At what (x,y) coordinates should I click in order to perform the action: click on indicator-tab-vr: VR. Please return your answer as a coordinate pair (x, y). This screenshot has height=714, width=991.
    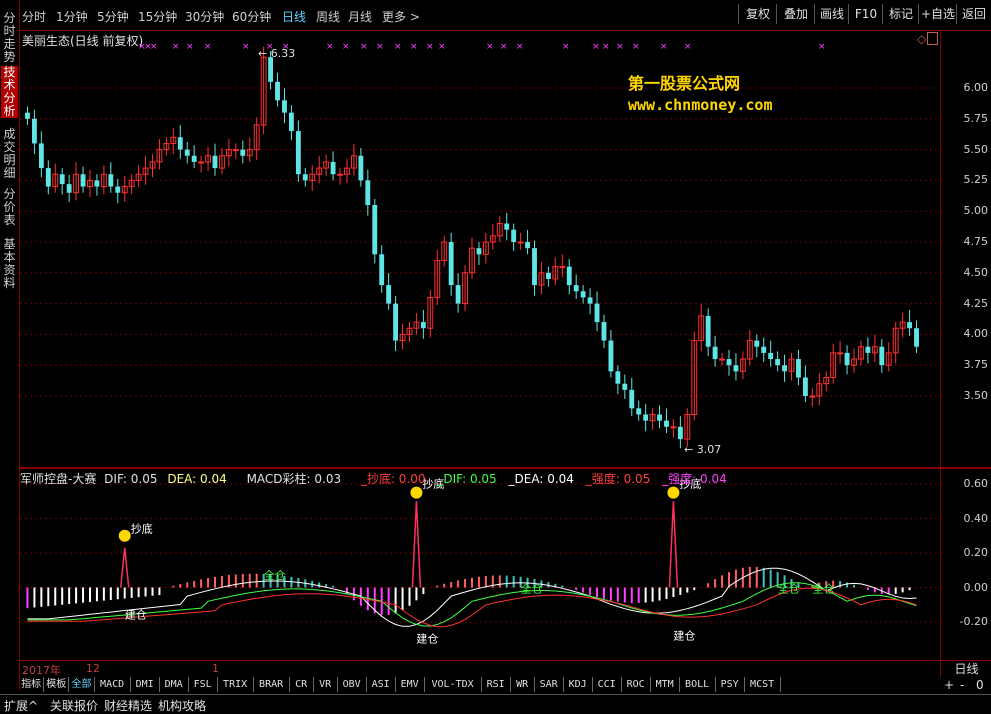
    Looking at the image, I should click on (326, 684).